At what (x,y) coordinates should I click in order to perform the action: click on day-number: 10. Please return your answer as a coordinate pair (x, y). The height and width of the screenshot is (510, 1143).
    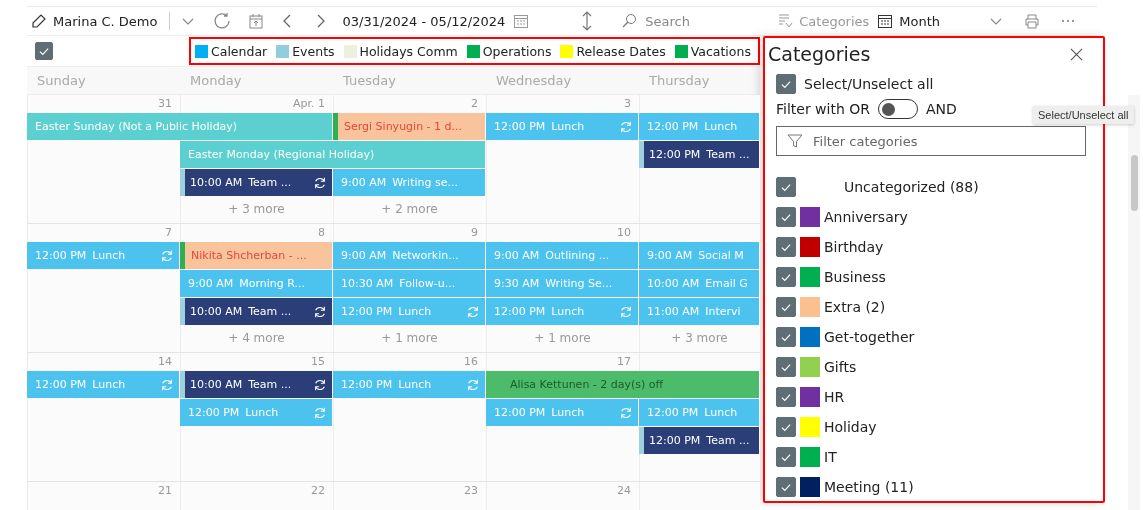
    Looking at the image, I should click on (624, 232).